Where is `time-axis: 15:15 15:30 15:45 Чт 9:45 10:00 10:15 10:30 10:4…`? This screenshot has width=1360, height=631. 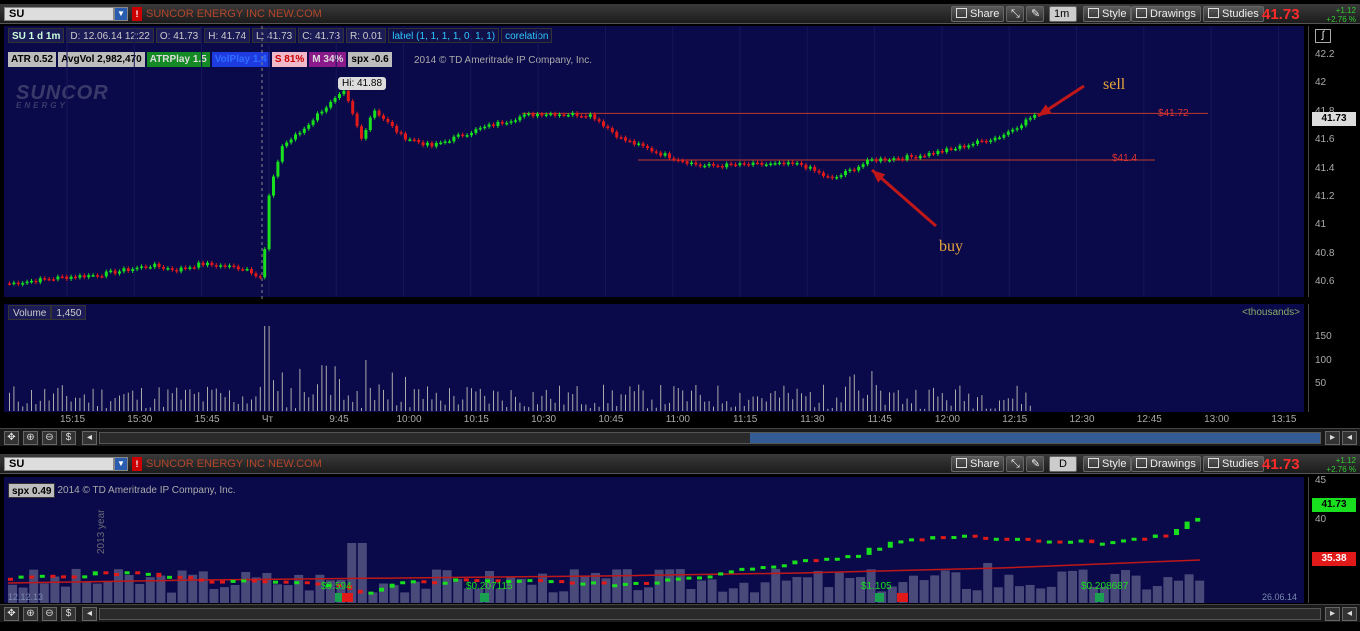
time-axis: 15:15 15:30 15:45 Чт 9:45 10:00 10:15 10:30 10:4… is located at coordinates (654, 420).